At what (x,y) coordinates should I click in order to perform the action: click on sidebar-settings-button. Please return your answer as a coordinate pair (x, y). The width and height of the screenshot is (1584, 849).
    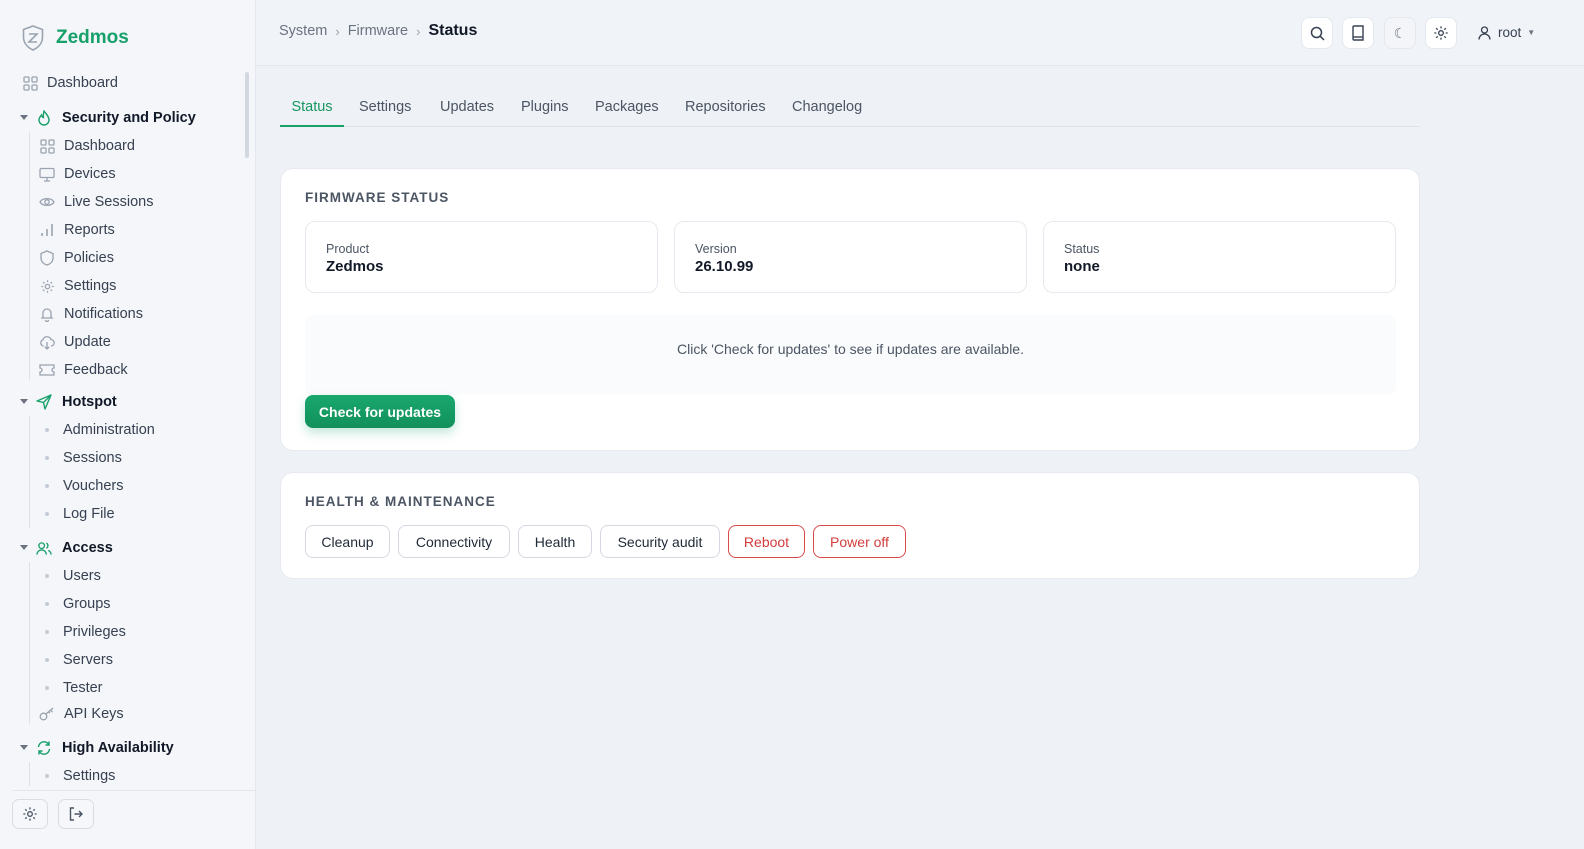
    Looking at the image, I should click on (30, 814).